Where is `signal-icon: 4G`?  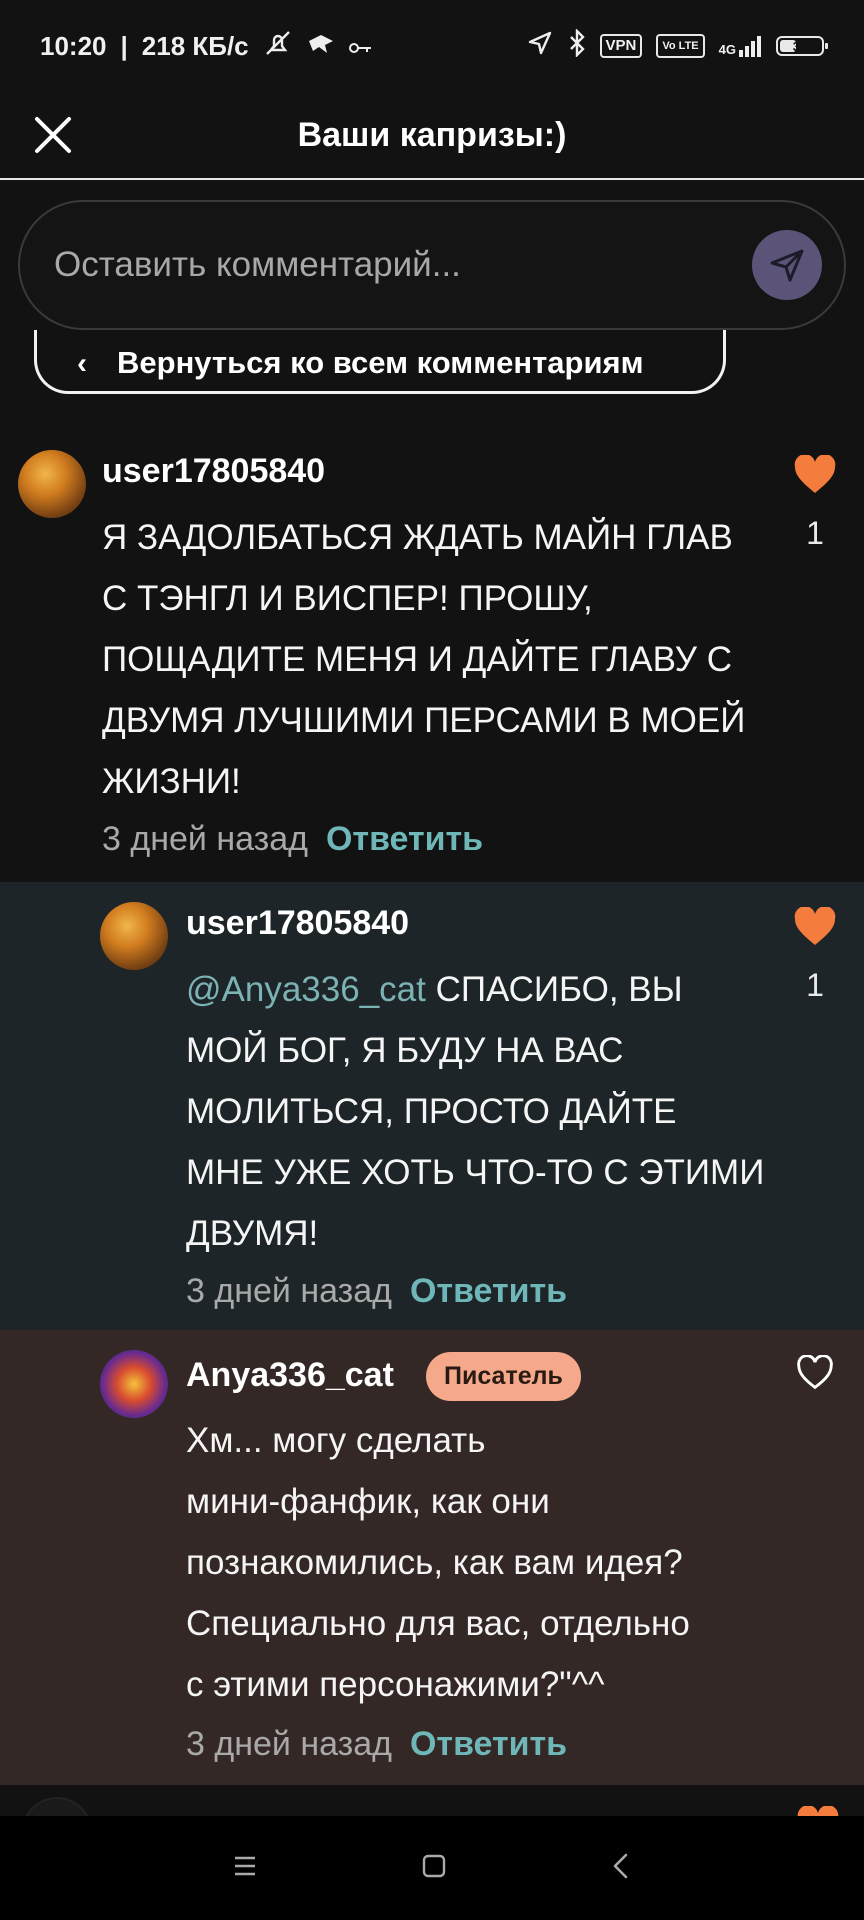 signal-icon: 4G is located at coordinates (740, 46).